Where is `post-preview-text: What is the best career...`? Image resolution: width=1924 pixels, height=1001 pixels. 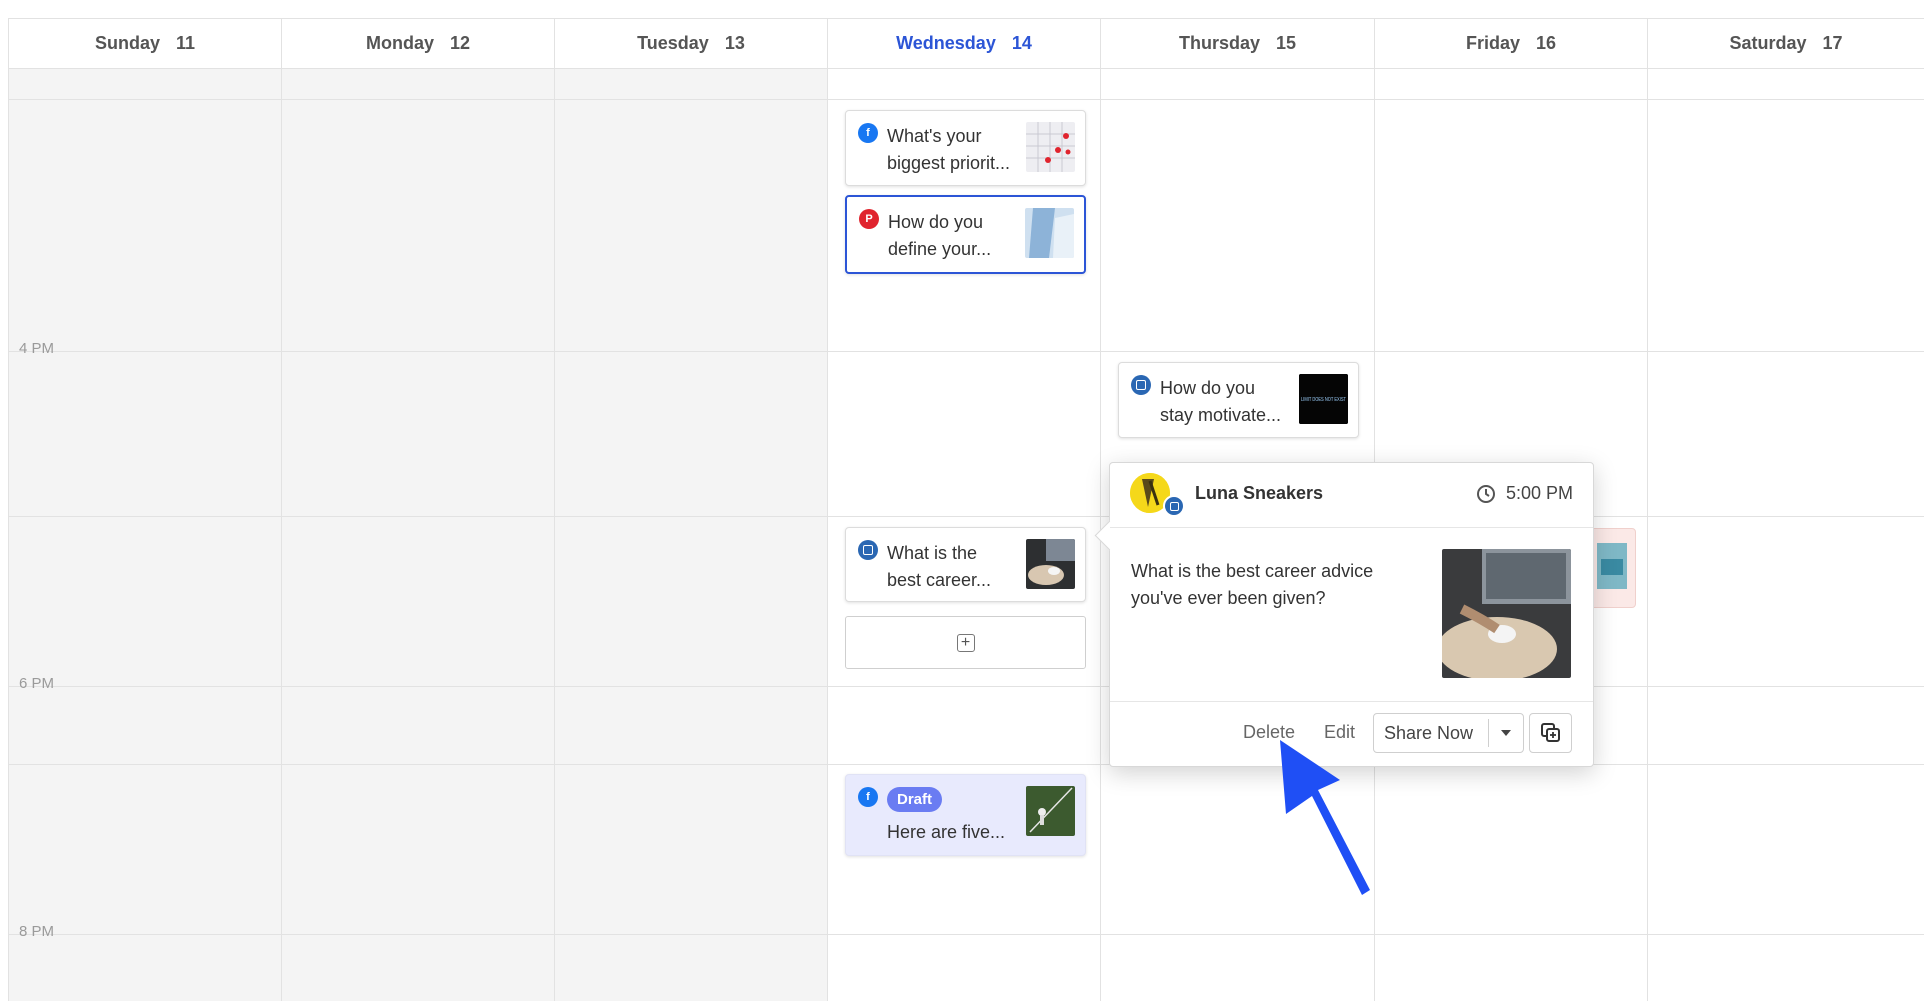 post-preview-text: What is the best career... is located at coordinates (939, 566).